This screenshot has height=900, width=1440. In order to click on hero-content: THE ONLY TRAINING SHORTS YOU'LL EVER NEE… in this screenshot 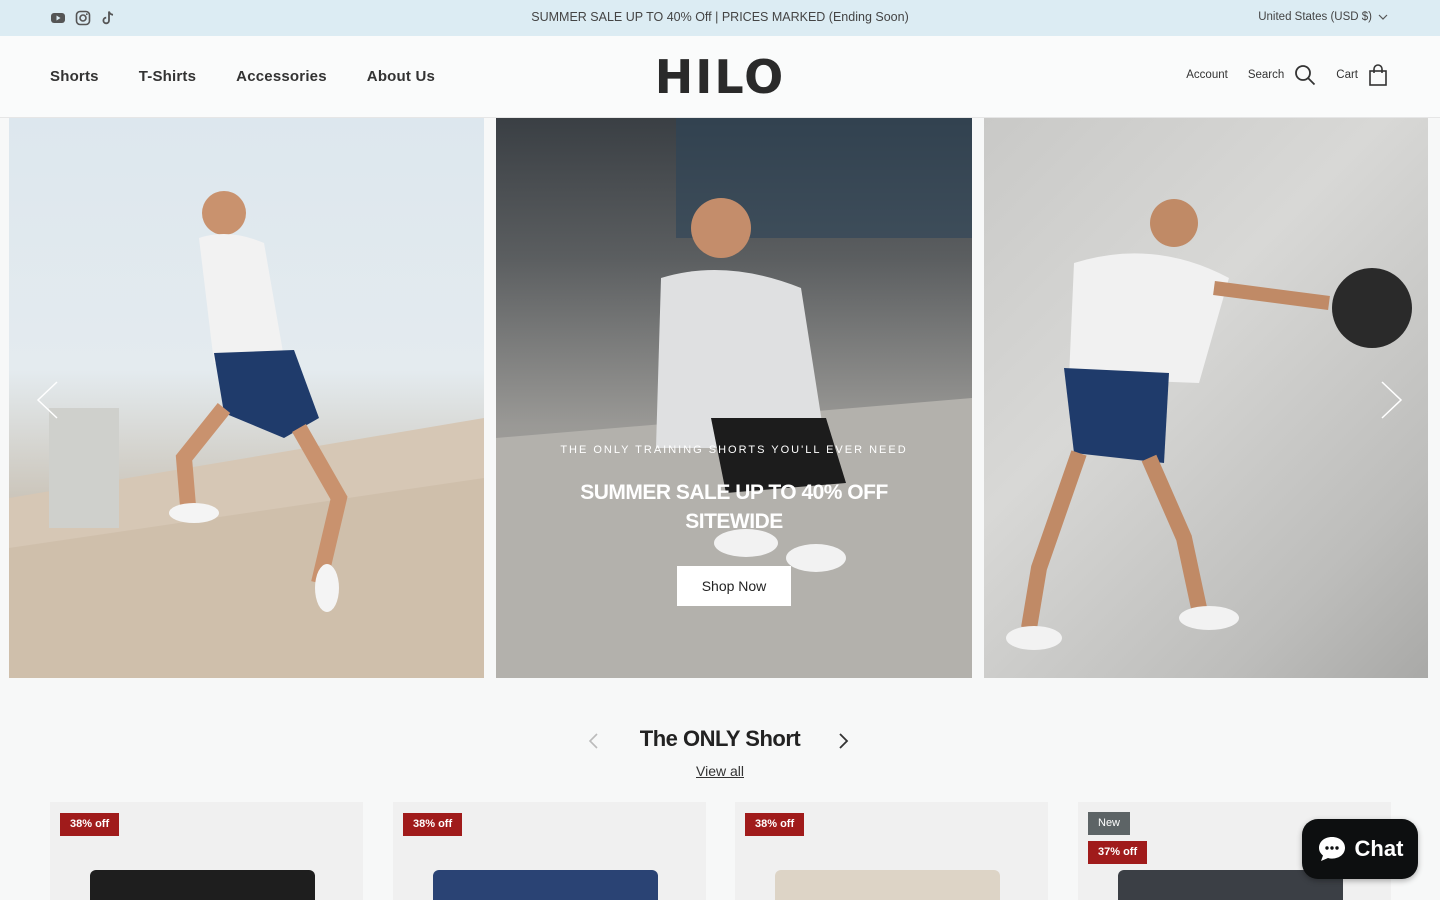, I will do `click(734, 525)`.